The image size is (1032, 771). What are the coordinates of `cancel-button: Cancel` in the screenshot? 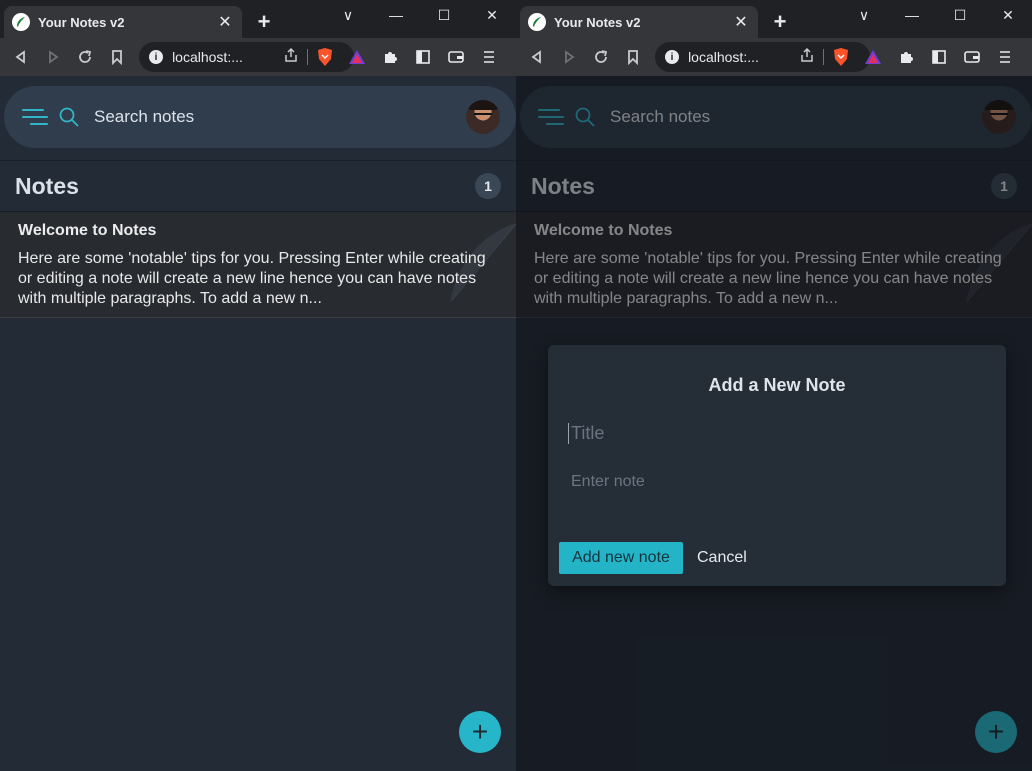 It's located at (722, 558).